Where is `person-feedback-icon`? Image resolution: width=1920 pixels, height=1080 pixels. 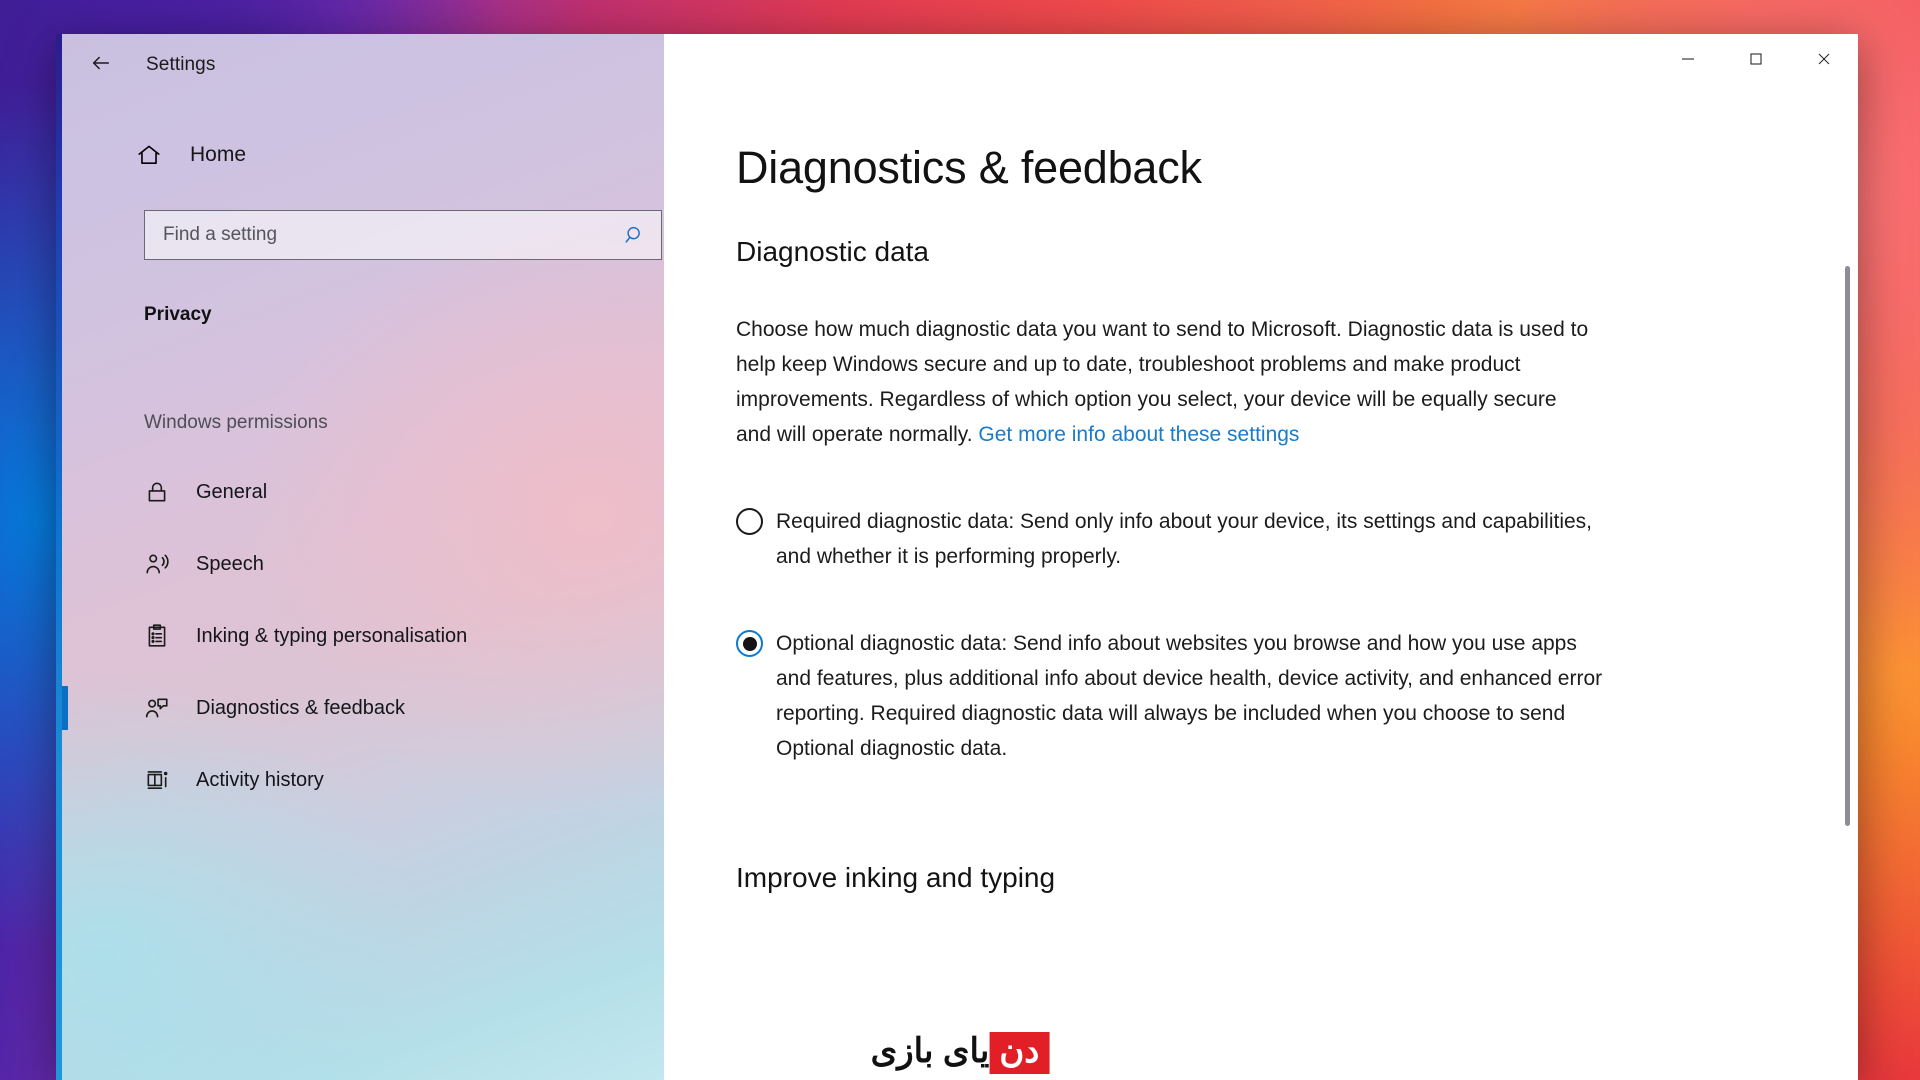 person-feedback-icon is located at coordinates (159, 708).